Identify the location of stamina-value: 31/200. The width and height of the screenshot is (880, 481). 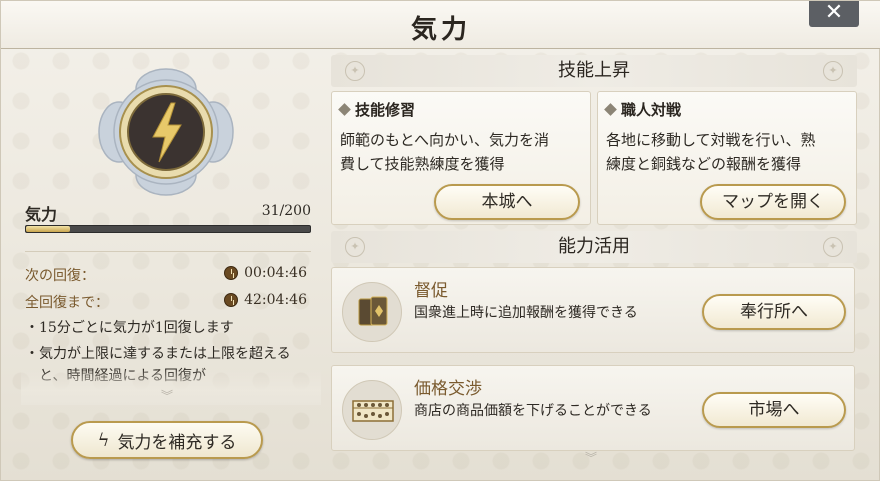
(286, 211).